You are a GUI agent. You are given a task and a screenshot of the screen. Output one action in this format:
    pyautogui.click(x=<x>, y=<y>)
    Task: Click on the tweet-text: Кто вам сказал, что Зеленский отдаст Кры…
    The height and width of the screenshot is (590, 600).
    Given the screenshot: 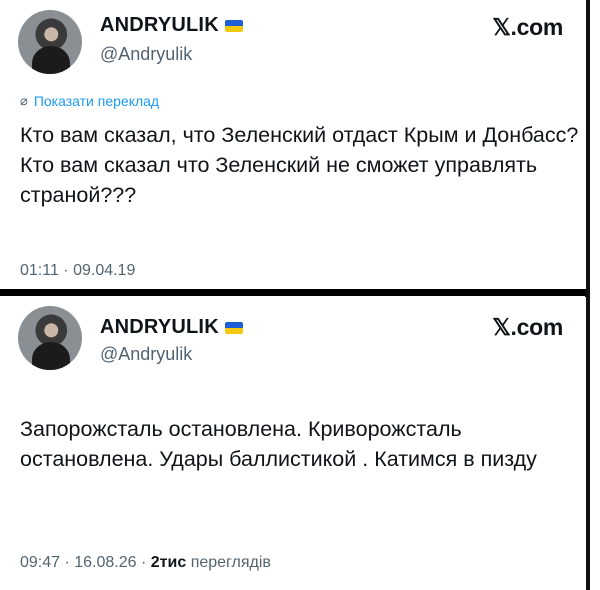 What is the action you would take?
    pyautogui.click(x=299, y=165)
    